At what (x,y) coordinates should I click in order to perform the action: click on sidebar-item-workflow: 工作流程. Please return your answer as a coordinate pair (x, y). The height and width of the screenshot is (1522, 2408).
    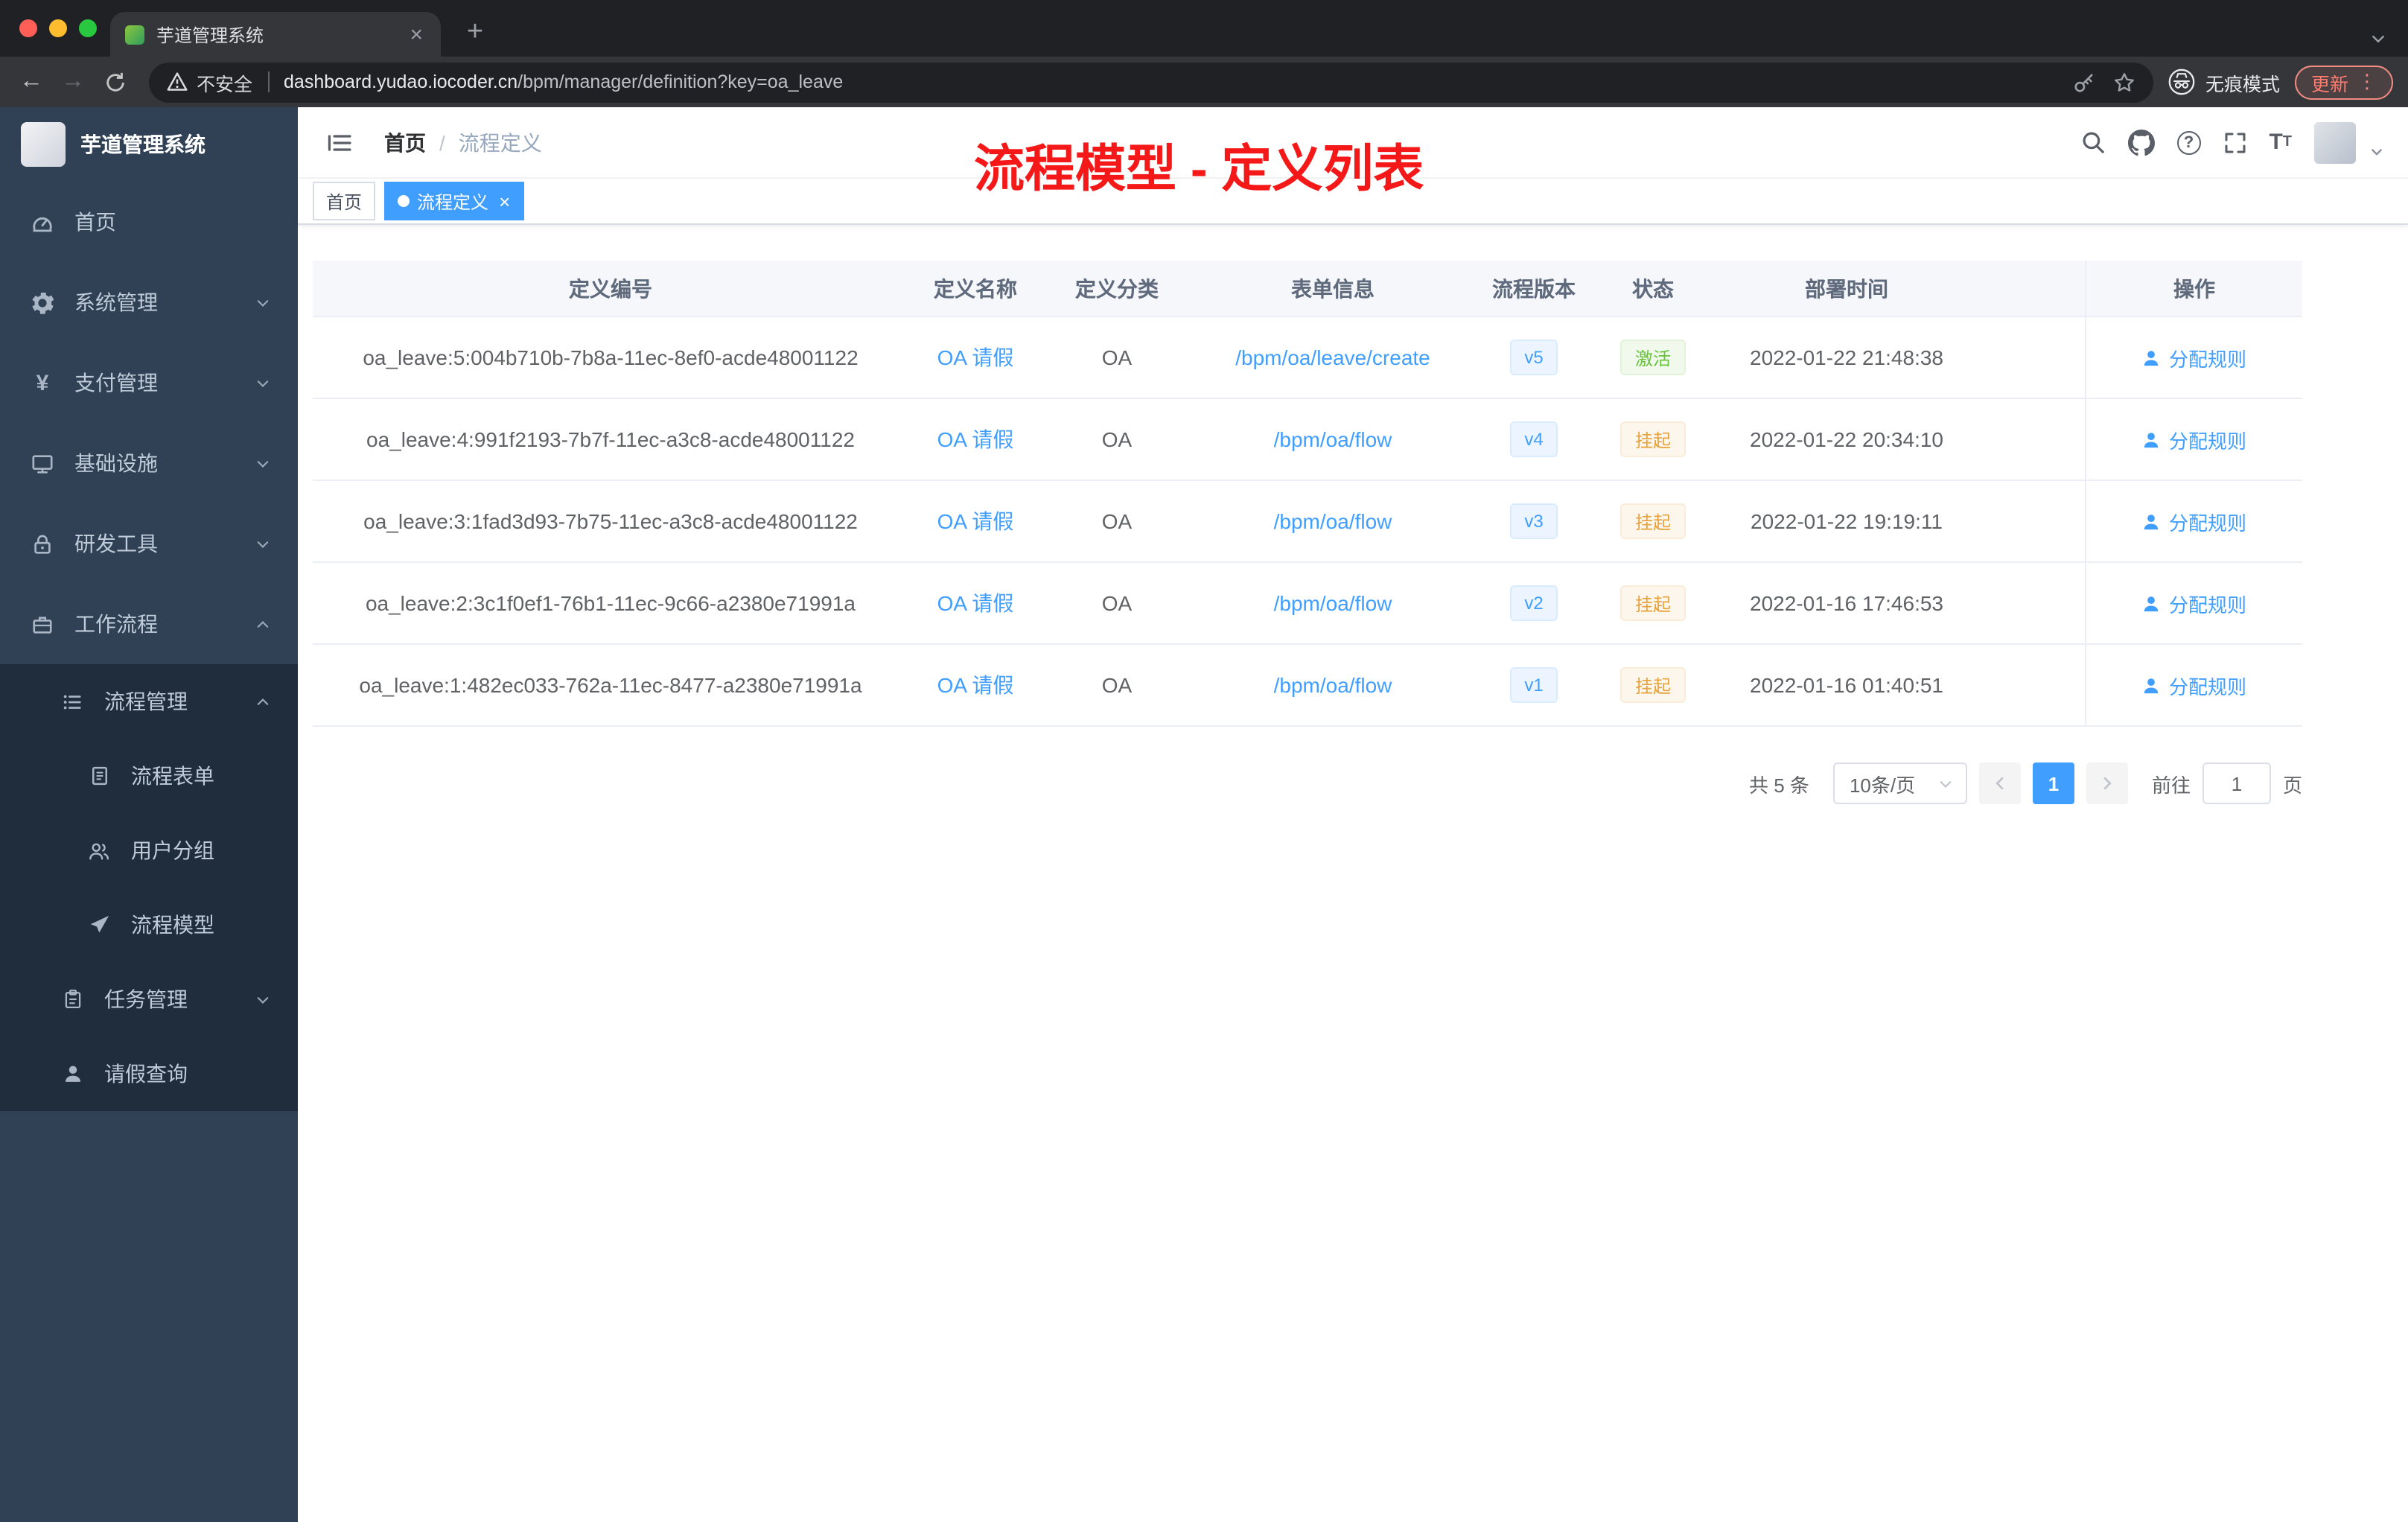
    Looking at the image, I should click on (149, 624).